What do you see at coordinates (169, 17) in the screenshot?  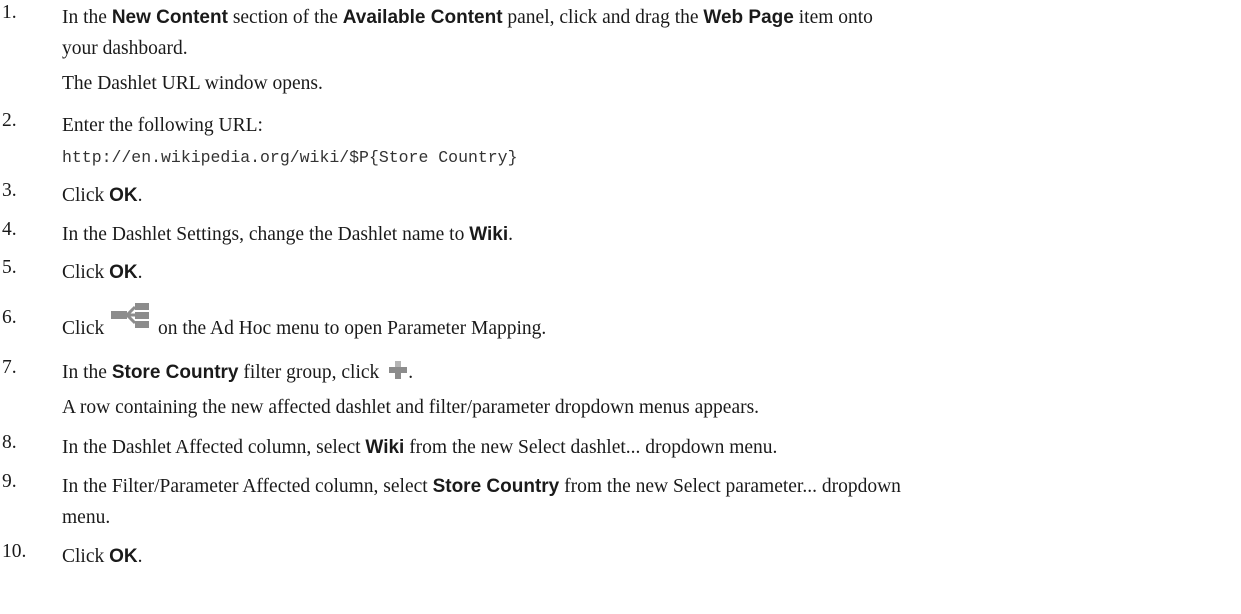 I see `ui-term-new-content: New Content` at bounding box center [169, 17].